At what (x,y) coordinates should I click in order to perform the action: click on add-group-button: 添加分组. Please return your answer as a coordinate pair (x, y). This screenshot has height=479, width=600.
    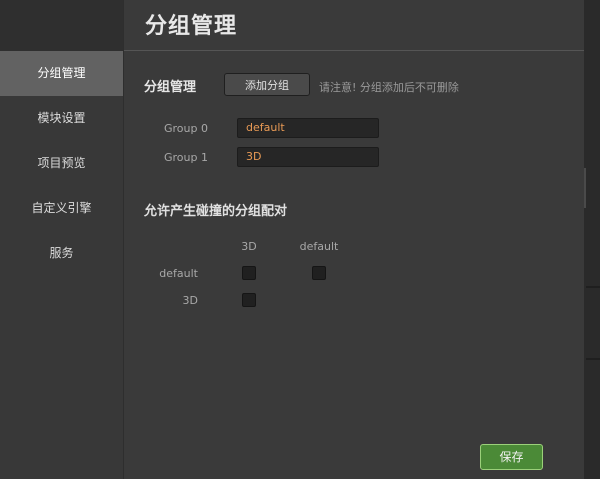
    Looking at the image, I should click on (267, 84).